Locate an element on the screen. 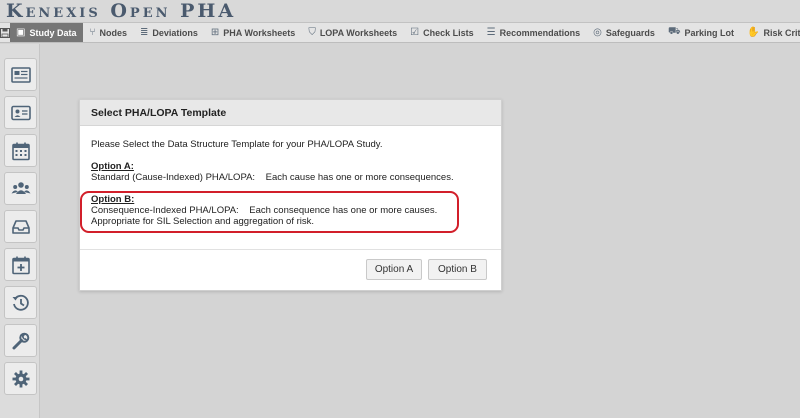 Image resolution: width=800 pixels, height=418 pixels. app-title: Kenexis Open PHA is located at coordinates (121, 11).